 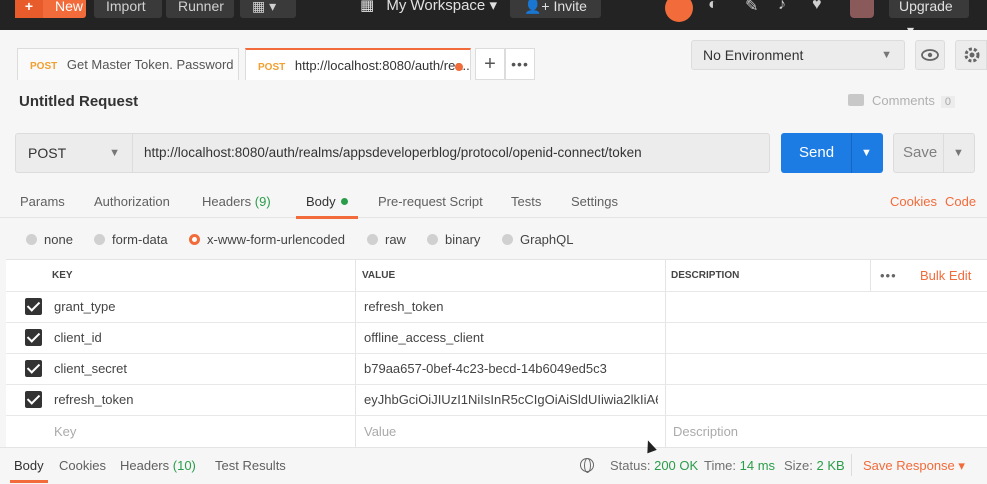 What do you see at coordinates (958, 153) in the screenshot?
I see `save-options-chevron-icon: ▼` at bounding box center [958, 153].